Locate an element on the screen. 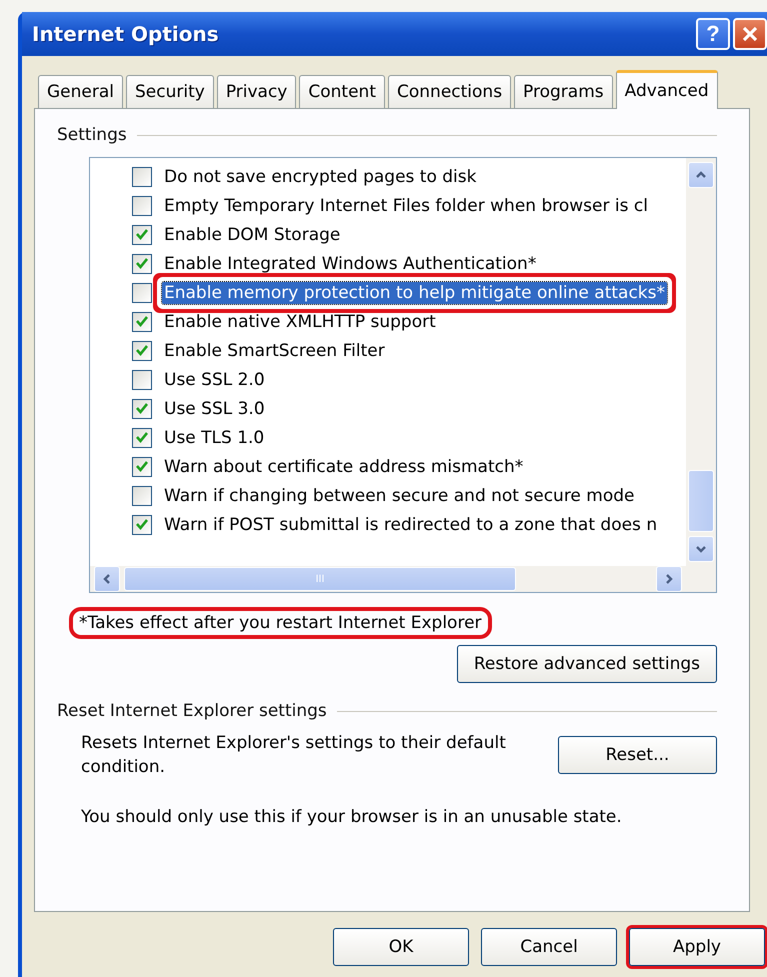  right-chevron-icon is located at coordinates (669, 579).